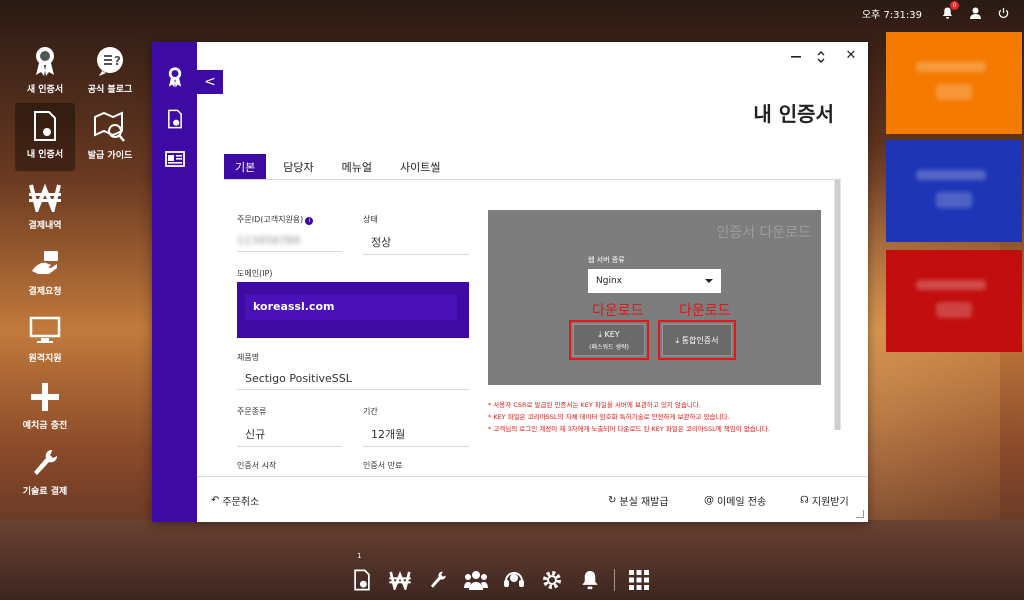  Describe the element at coordinates (590, 580) in the screenshot. I see `bell-icon` at that location.